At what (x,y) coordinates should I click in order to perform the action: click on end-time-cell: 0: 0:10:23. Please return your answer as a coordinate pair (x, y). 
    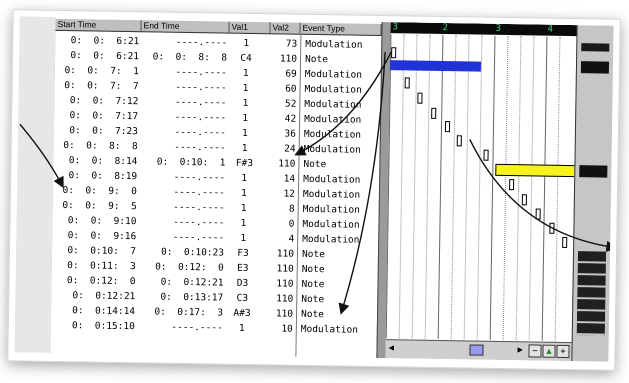
    Looking at the image, I should click on (182, 252).